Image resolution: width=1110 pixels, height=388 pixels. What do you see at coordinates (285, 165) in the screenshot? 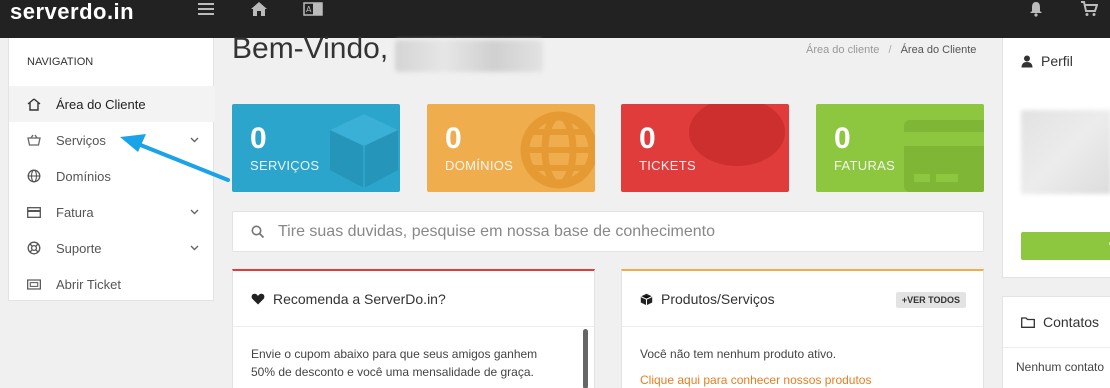
I see `tile-label: SERVIÇOS` at bounding box center [285, 165].